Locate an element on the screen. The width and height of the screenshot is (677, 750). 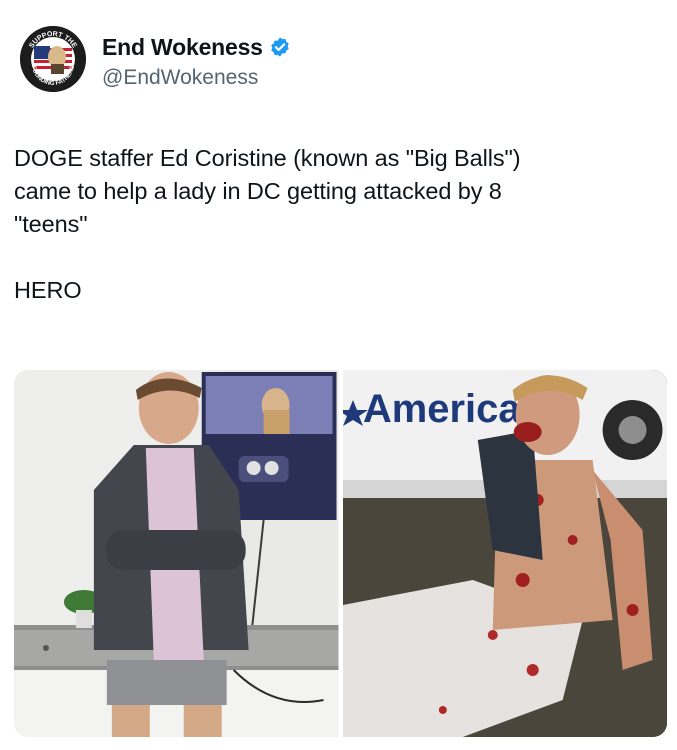
name-row: End Wokeness is located at coordinates (196, 47).